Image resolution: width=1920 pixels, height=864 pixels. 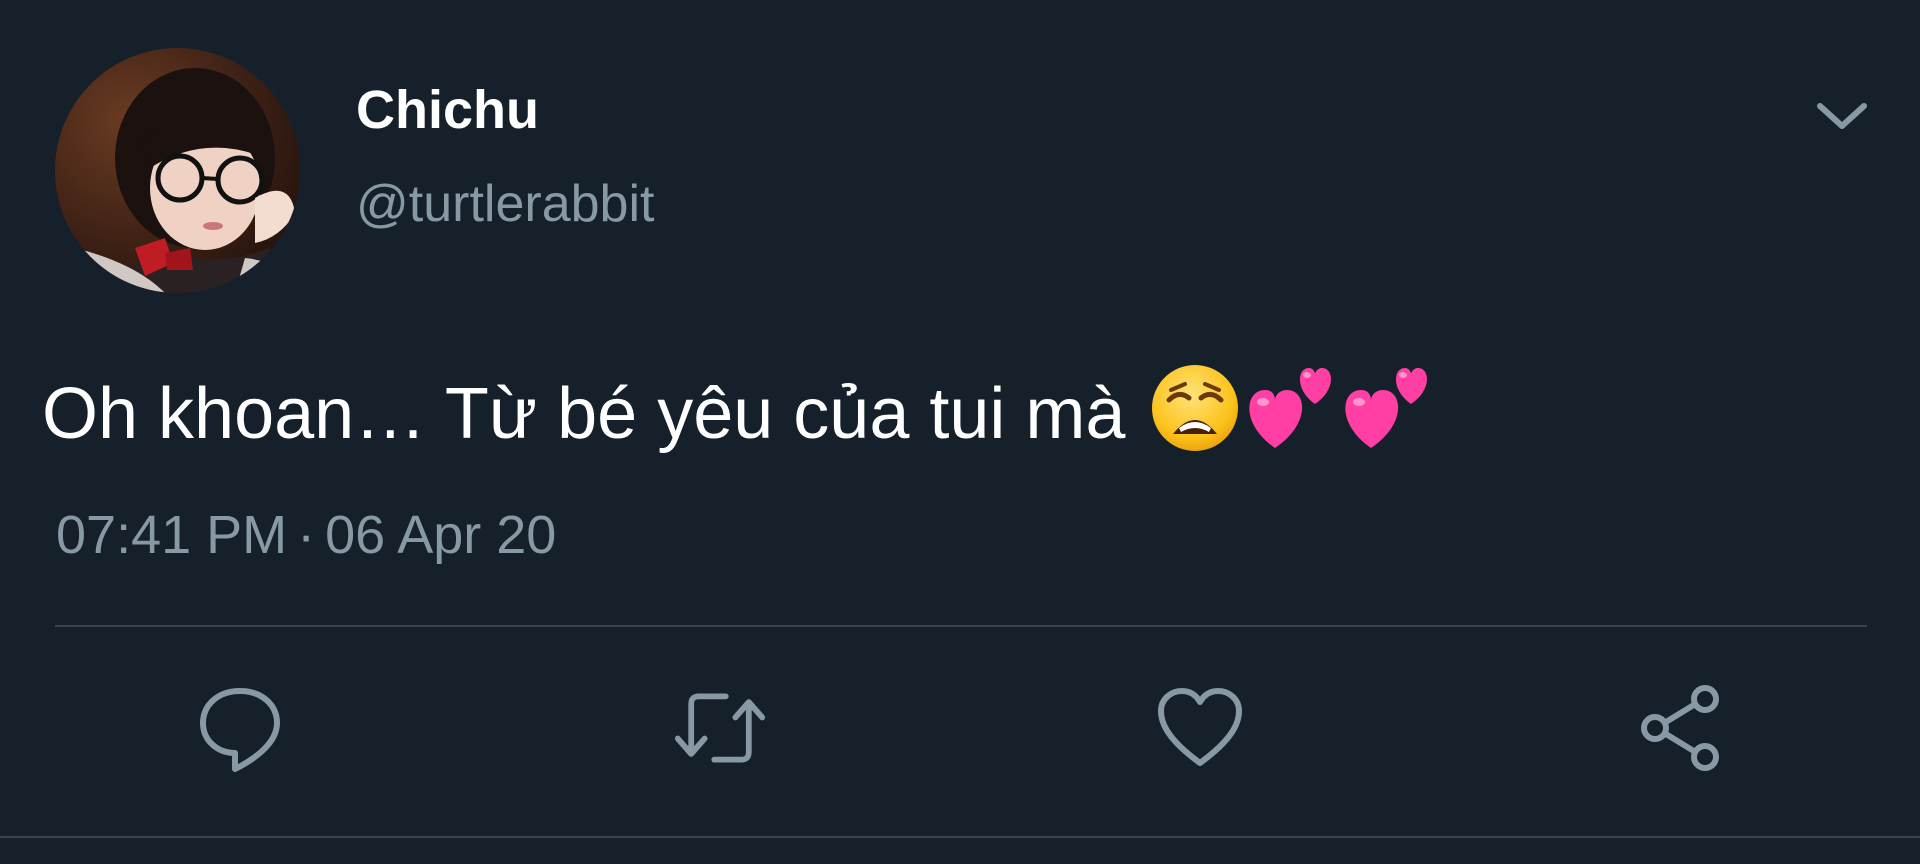 What do you see at coordinates (1842, 116) in the screenshot?
I see `chevron-down-icon` at bounding box center [1842, 116].